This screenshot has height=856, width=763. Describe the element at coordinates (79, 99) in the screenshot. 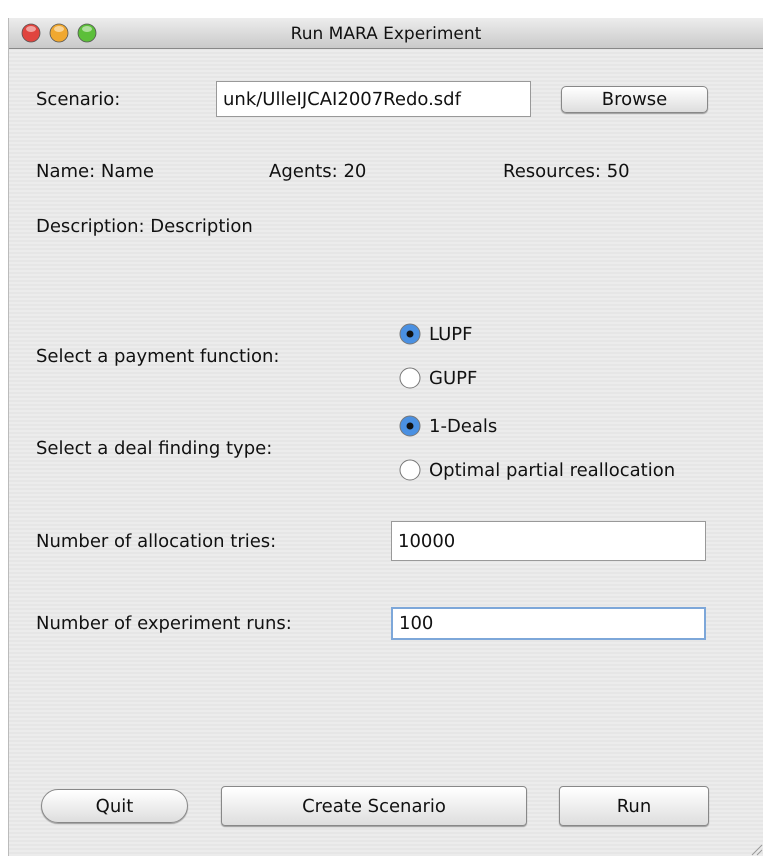

I see `scenario-label: Scenario:` at that location.